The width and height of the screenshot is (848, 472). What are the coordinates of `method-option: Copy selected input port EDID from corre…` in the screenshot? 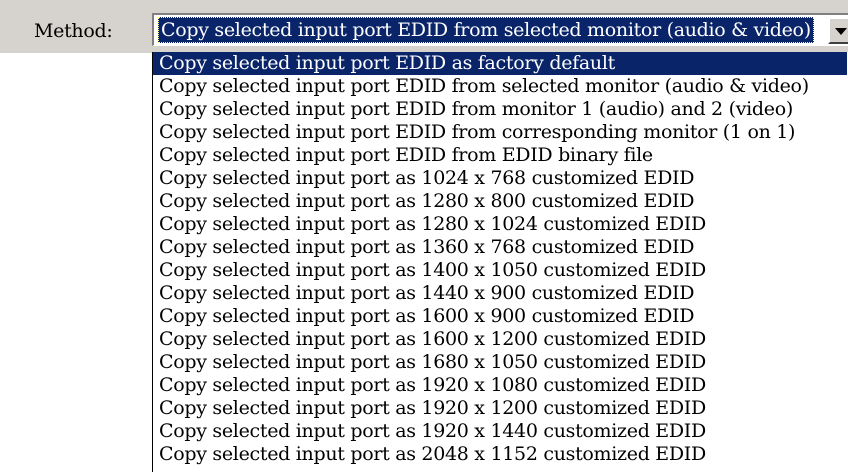 It's located at (500, 132).